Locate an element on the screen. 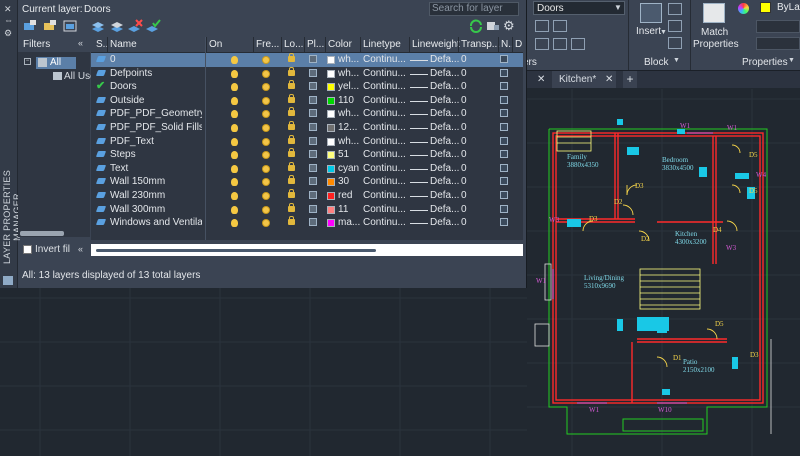 Image resolution: width=800 pixels, height=456 pixels. layer-color: 11 is located at coordinates (349, 210).